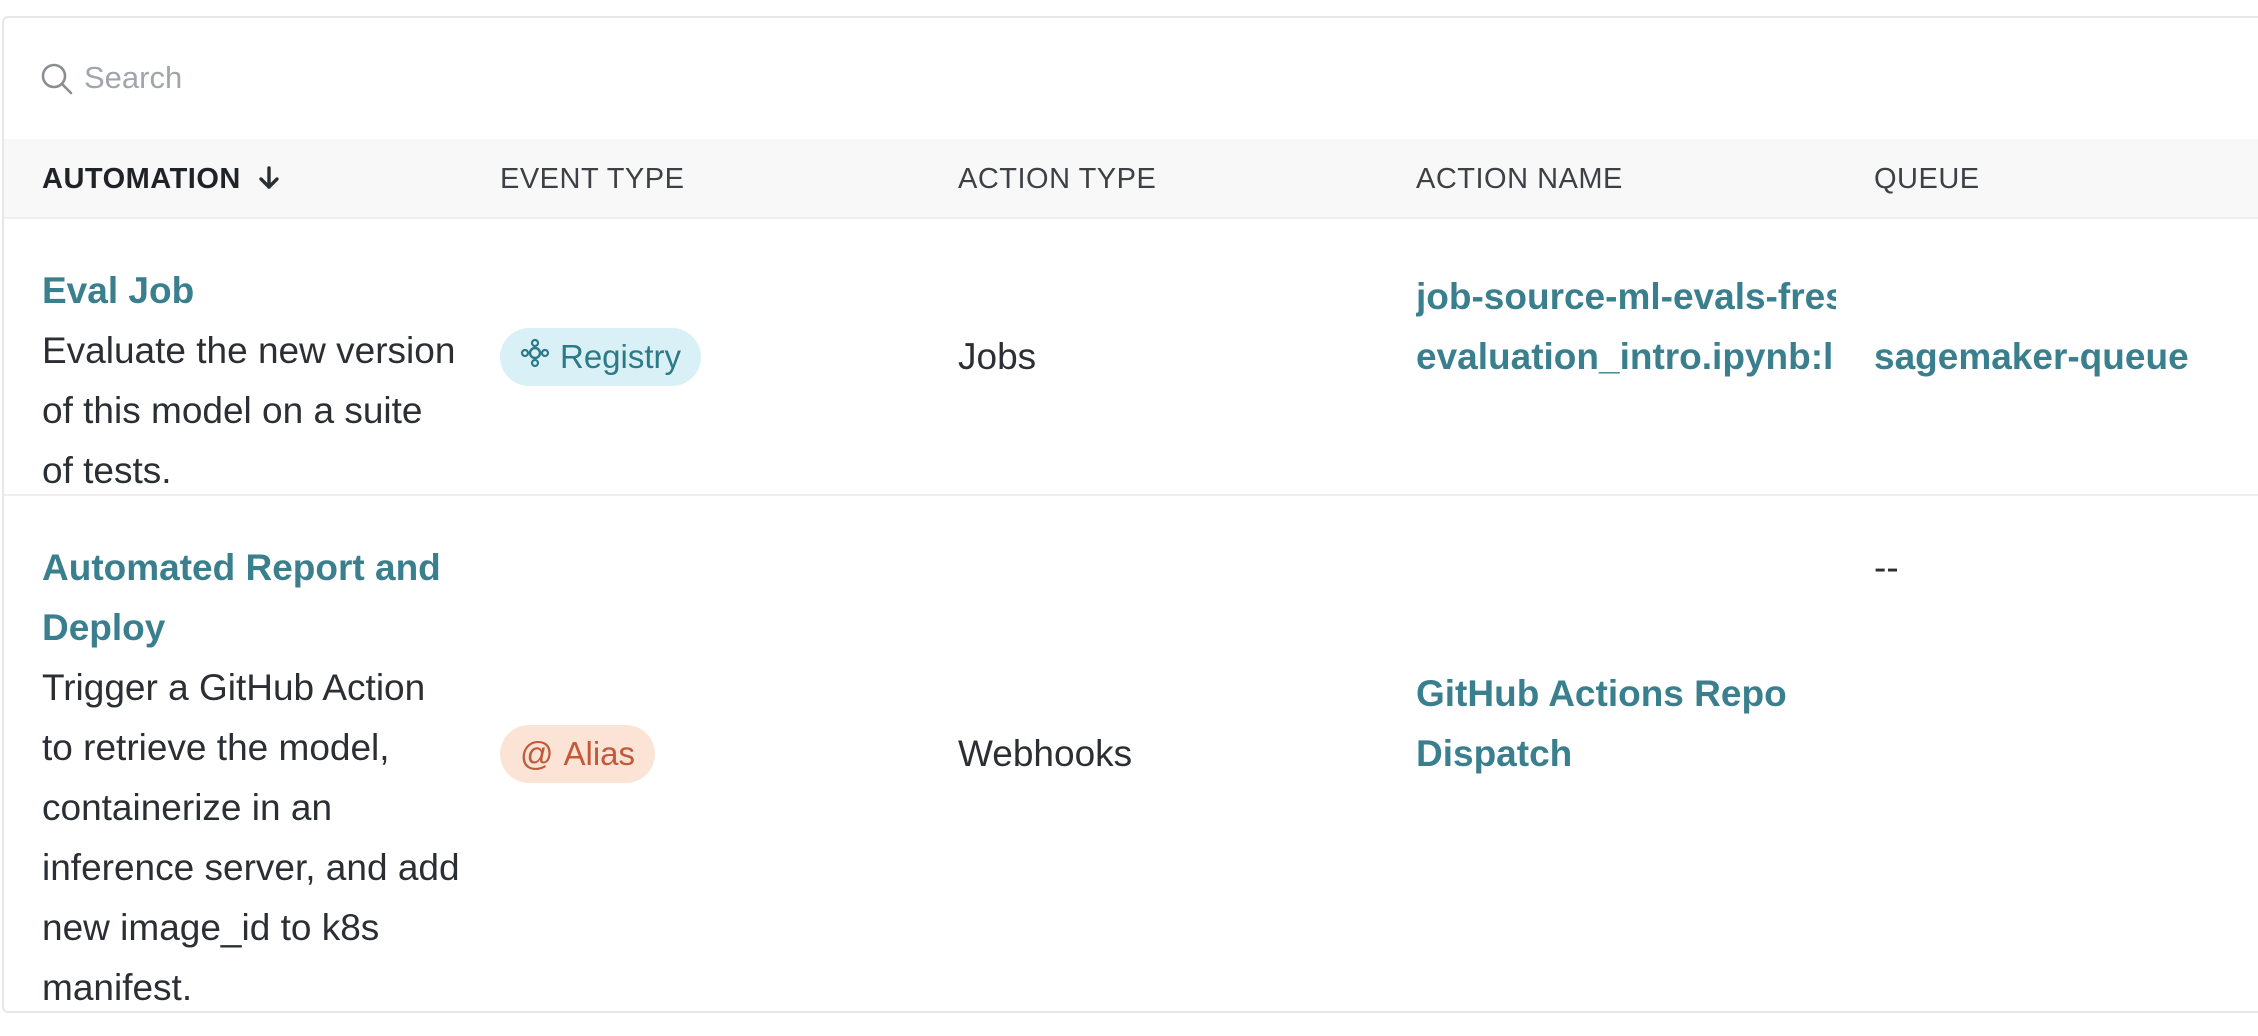 The image size is (2258, 1036). I want to click on event-type-badge: @ Alias, so click(578, 754).